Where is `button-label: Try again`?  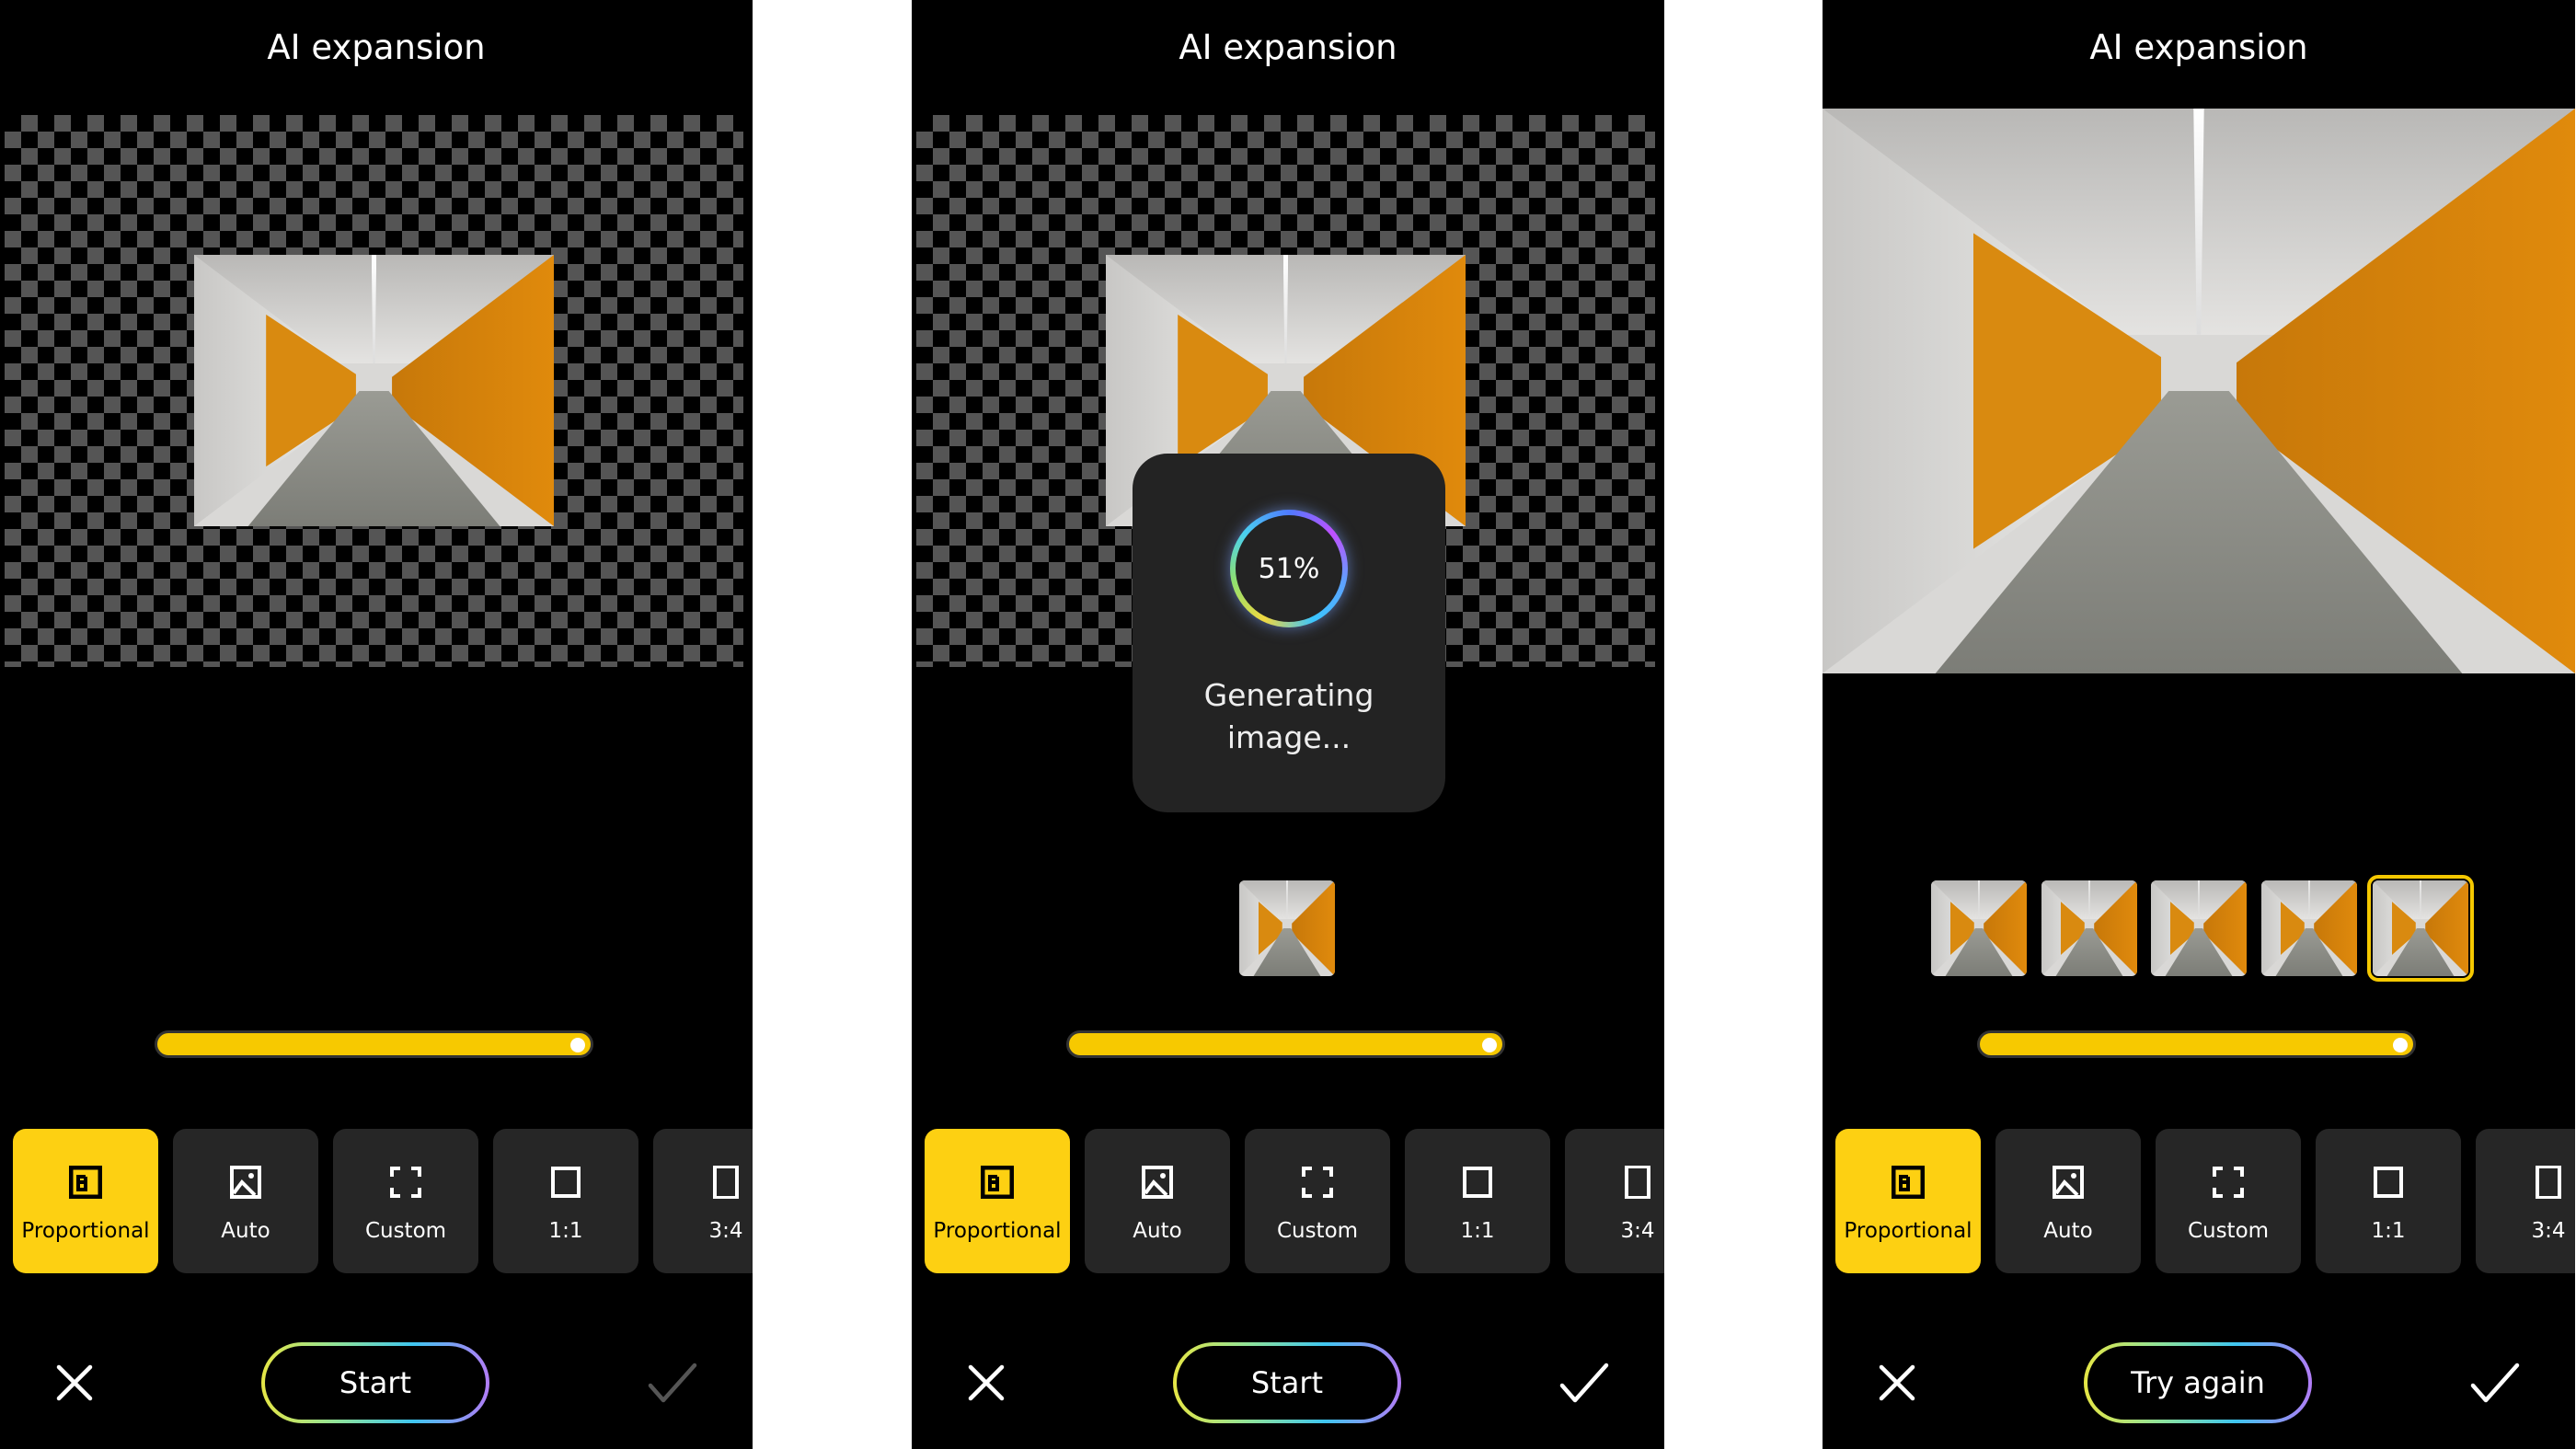
button-label: Try again is located at coordinates (2197, 1383).